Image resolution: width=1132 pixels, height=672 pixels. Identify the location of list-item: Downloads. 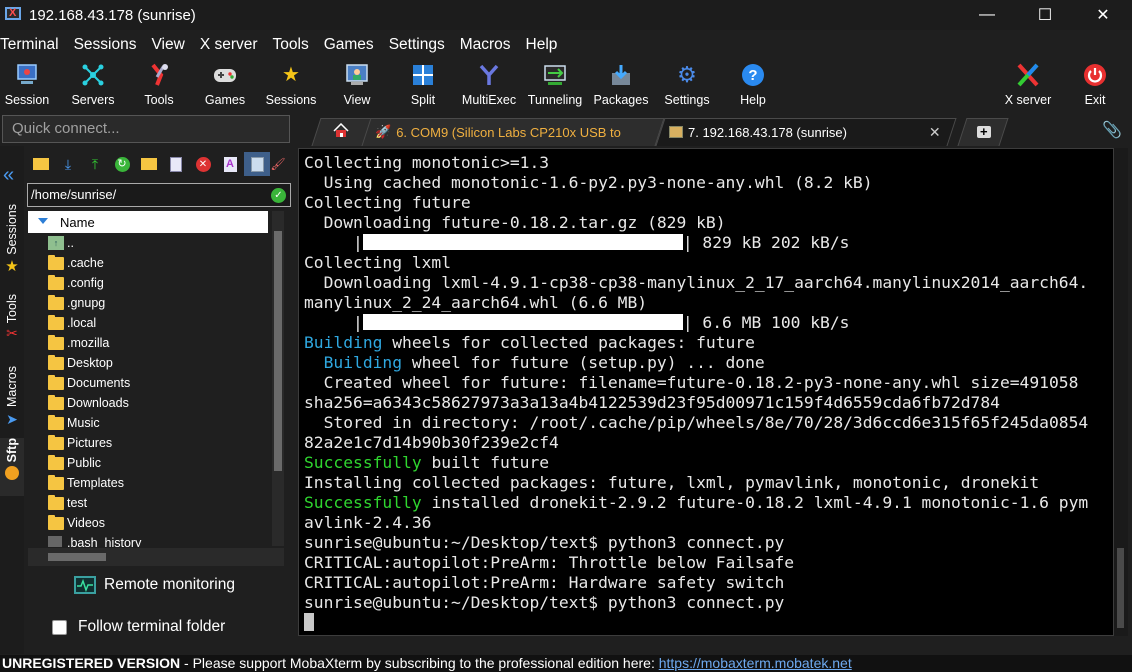
(149, 403).